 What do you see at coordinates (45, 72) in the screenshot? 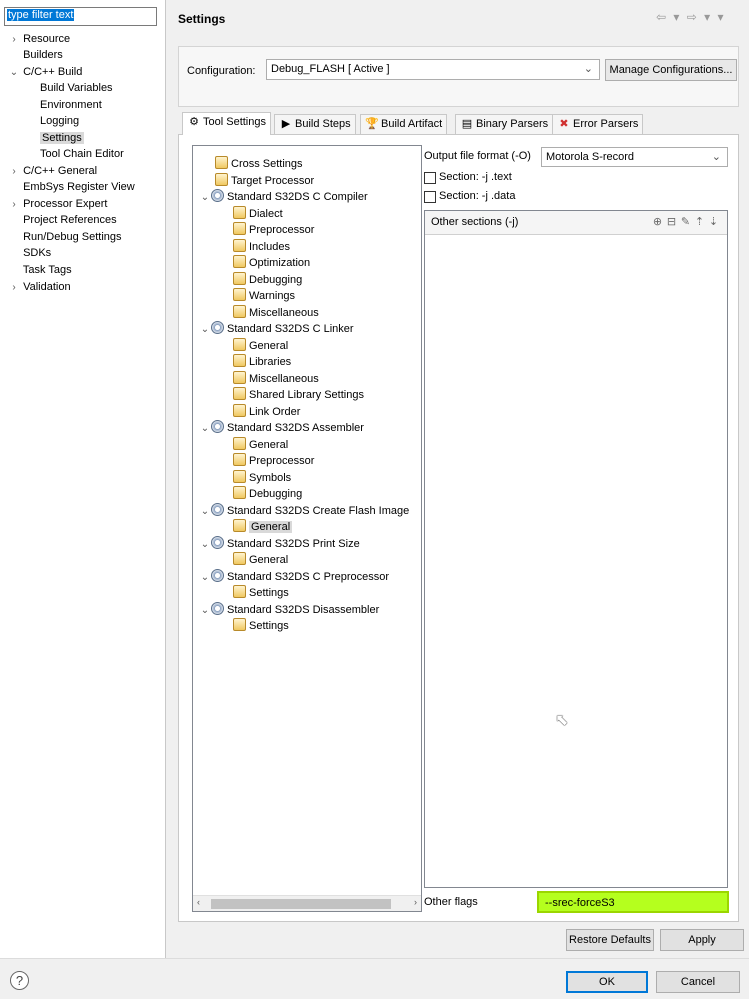
I see `nav-item-cpp-build: ⌄ C/C++ Build` at bounding box center [45, 72].